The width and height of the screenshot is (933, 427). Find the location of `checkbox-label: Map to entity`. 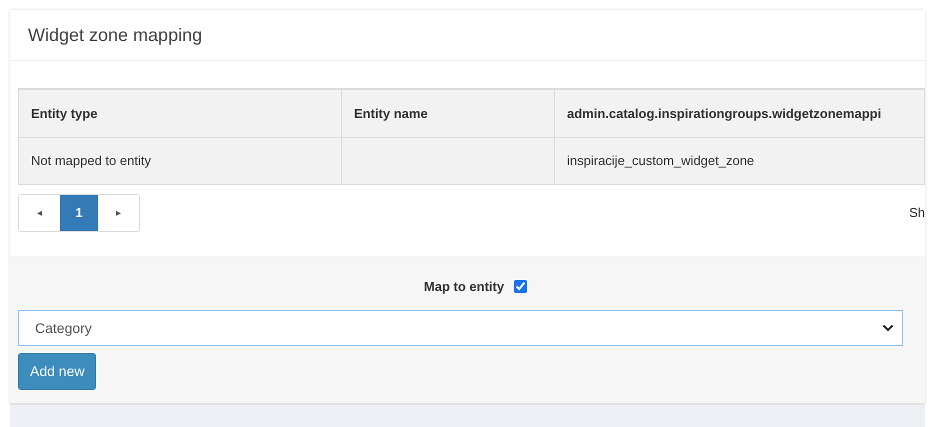

checkbox-label: Map to entity is located at coordinates (464, 286).